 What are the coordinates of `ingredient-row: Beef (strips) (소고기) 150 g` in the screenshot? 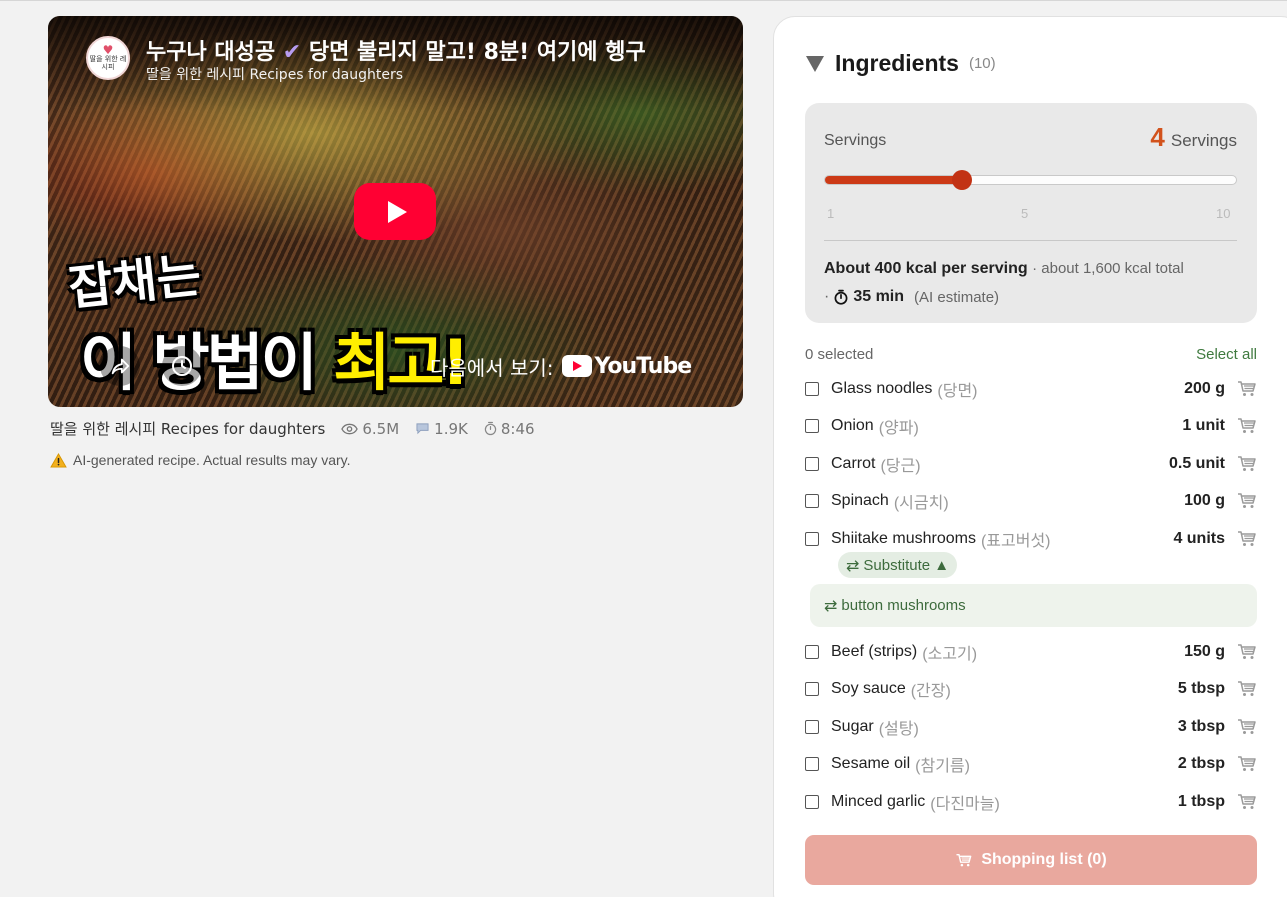 It's located at (1031, 652).